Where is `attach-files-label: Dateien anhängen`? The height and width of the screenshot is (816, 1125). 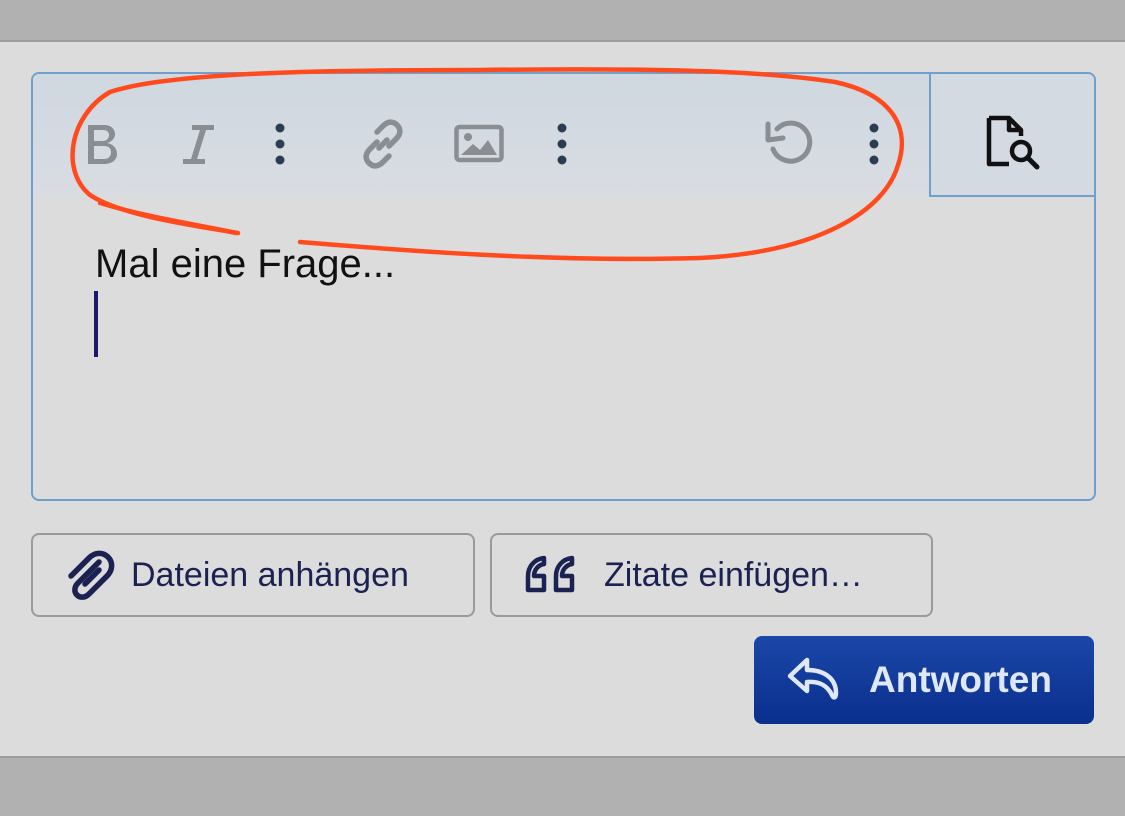
attach-files-label: Dateien anhängen is located at coordinates (270, 574).